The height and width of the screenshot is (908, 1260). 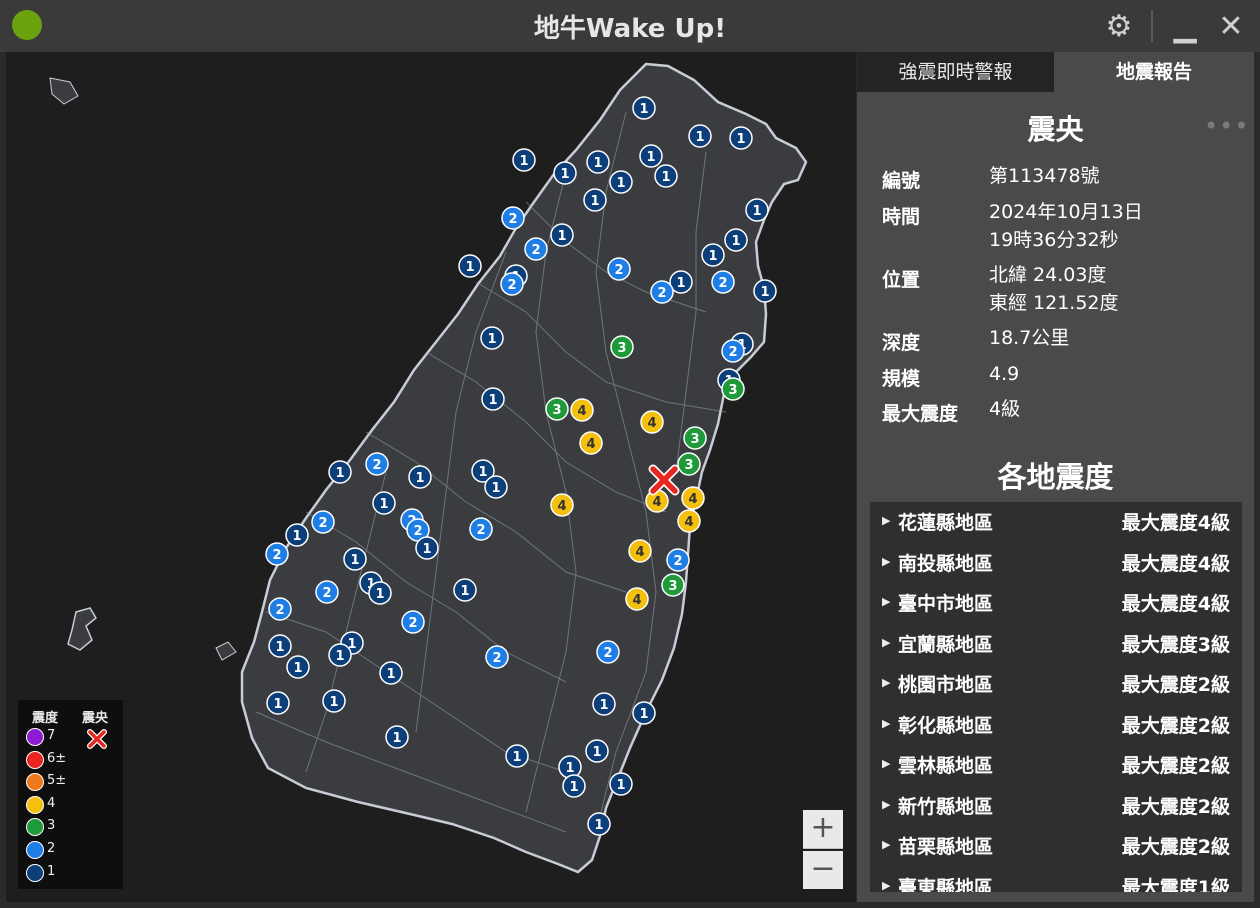 I want to click on region-row: ▶ 雲林縣地區 最大震度2級, so click(x=1056, y=765).